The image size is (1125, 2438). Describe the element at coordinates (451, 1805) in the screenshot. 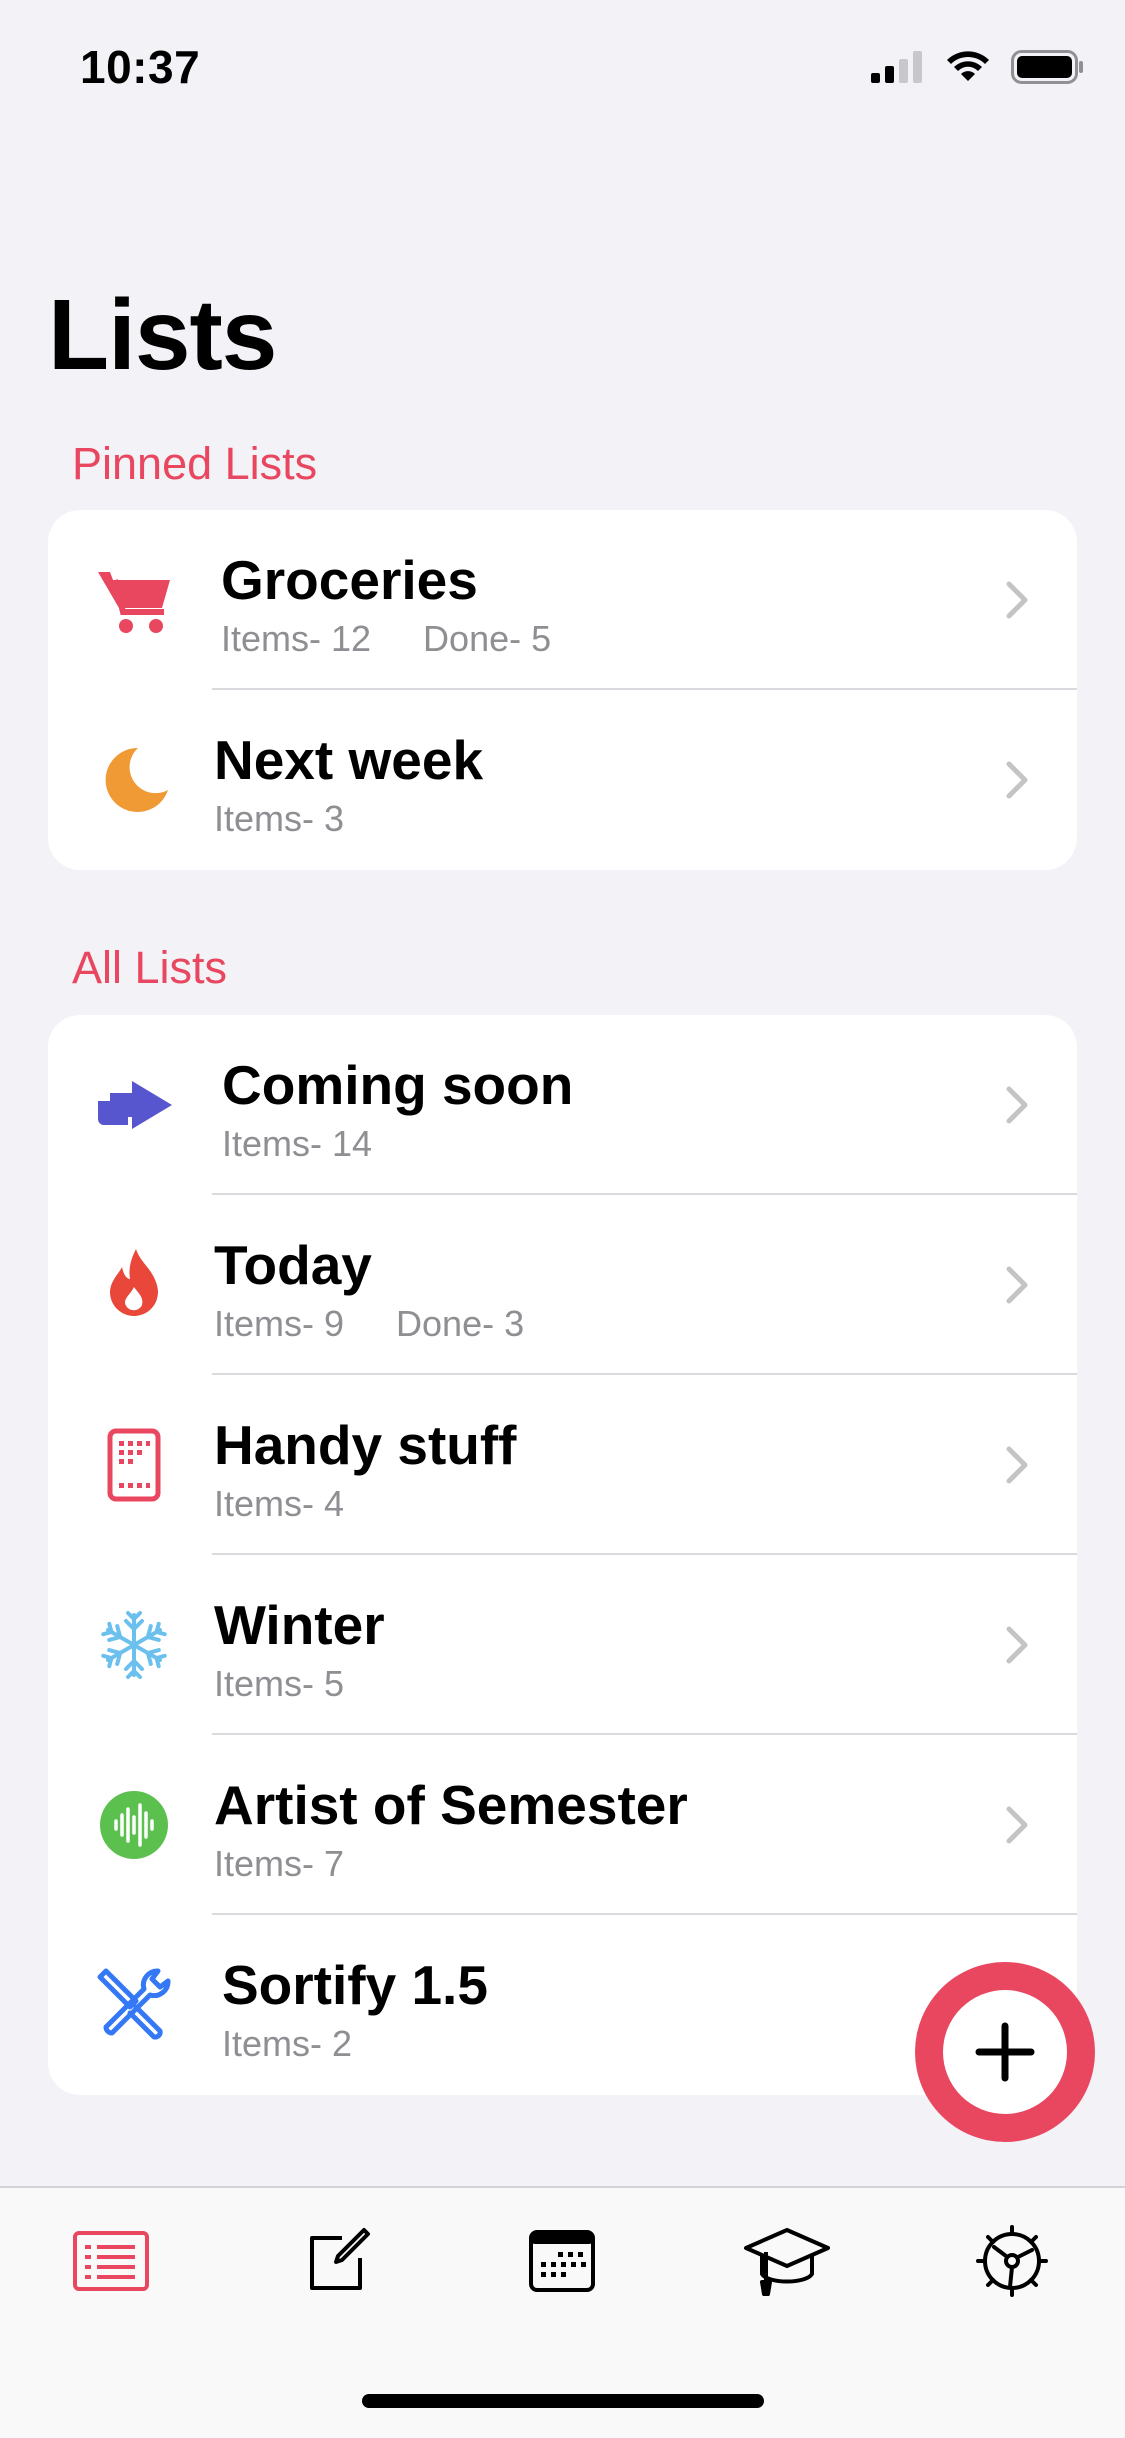

I see `list-name: Artist of Semester` at that location.